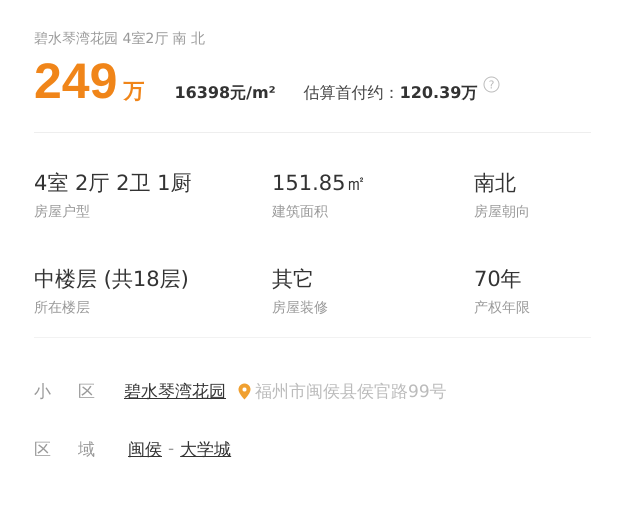 This screenshot has width=625, height=525. Describe the element at coordinates (111, 279) in the screenshot. I see `spec-value: 中楼层 (共18层)` at that location.